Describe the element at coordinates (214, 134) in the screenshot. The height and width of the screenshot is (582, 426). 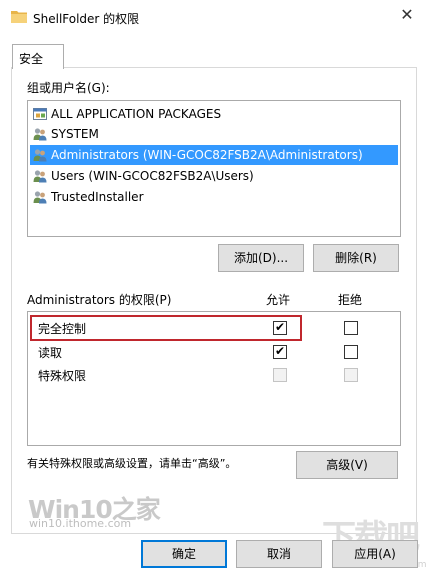
I see `list-item-system: SYSTEM` at that location.